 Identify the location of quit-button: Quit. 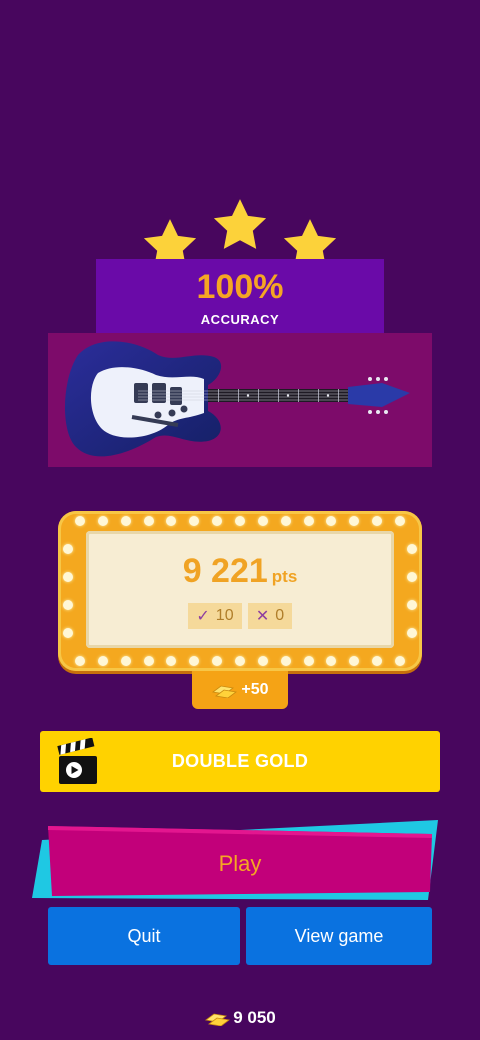
(144, 936).